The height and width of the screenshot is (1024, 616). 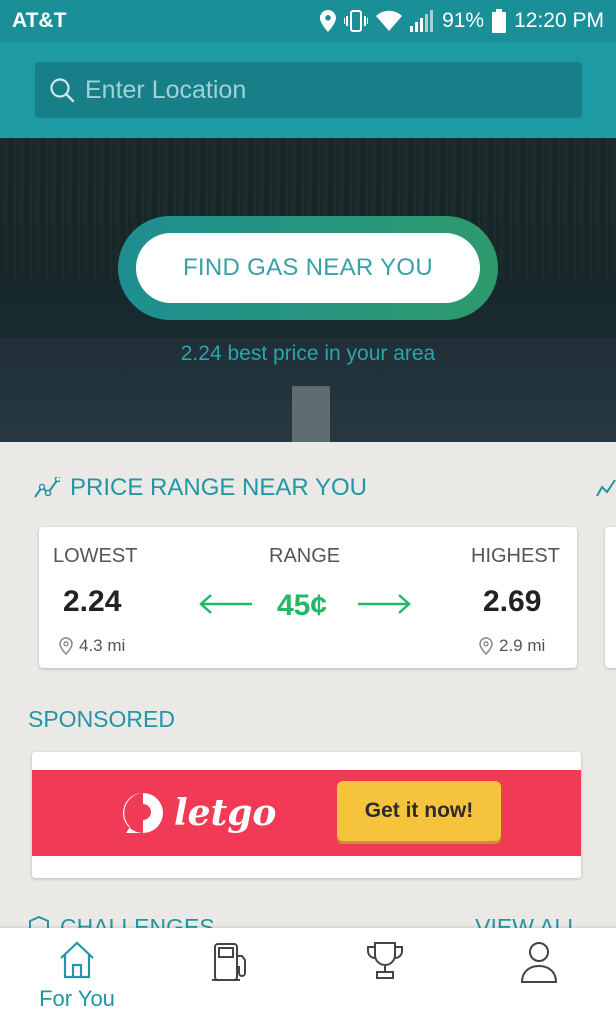 I want to click on battery-percent: 91%, so click(x=463, y=20).